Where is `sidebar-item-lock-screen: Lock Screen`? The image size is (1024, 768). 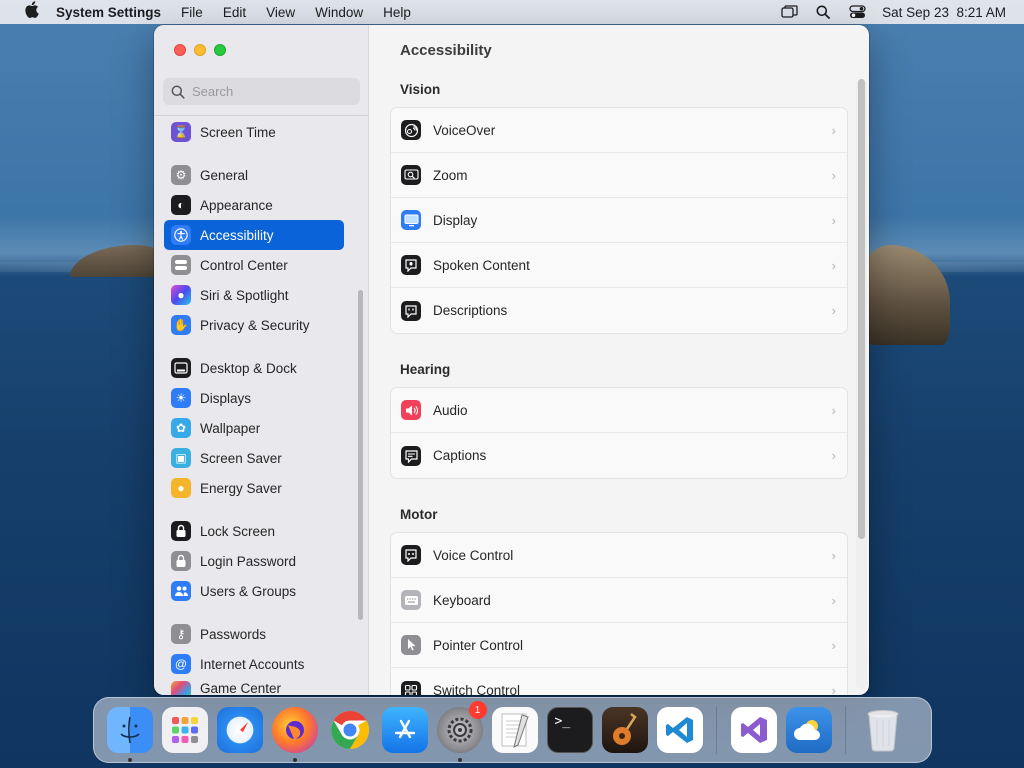 sidebar-item-lock-screen: Lock Screen is located at coordinates (254, 531).